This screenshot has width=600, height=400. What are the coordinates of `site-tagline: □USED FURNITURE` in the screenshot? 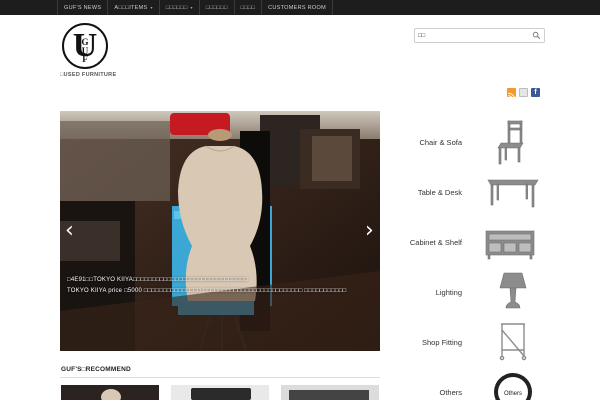 It's located at (88, 75).